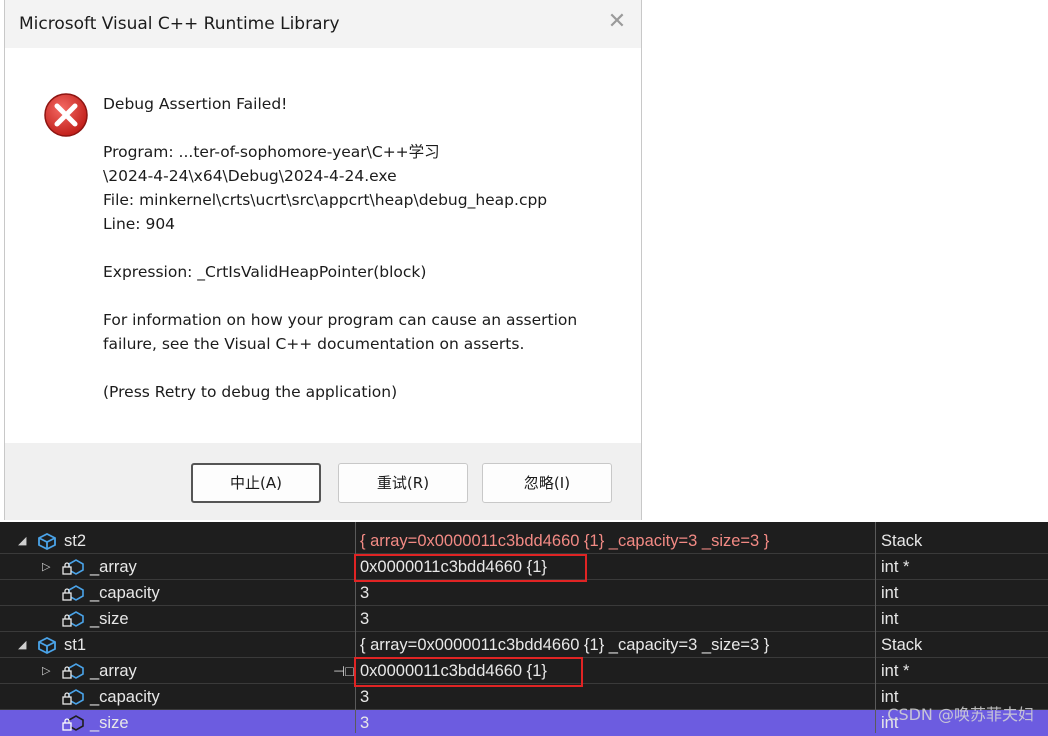 Image resolution: width=1048 pixels, height=736 pixels. What do you see at coordinates (250, 176) in the screenshot?
I see `message-line-program-path: \2024-4-24\x64\Debug\2024-4-24.exe` at bounding box center [250, 176].